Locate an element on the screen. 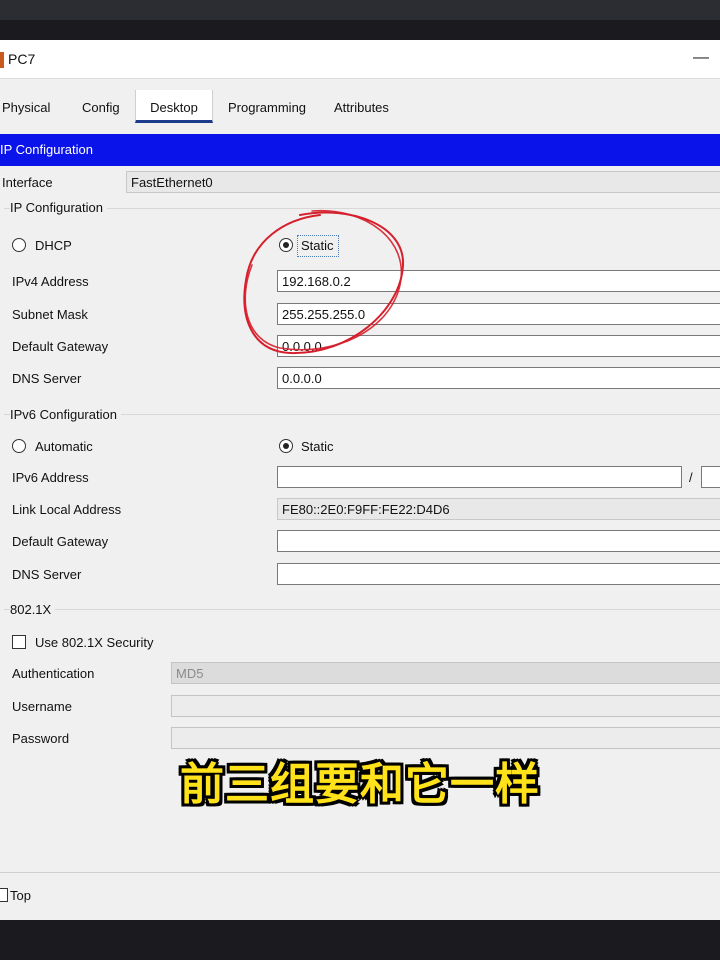  minimize-button: — is located at coordinates (701, 58).